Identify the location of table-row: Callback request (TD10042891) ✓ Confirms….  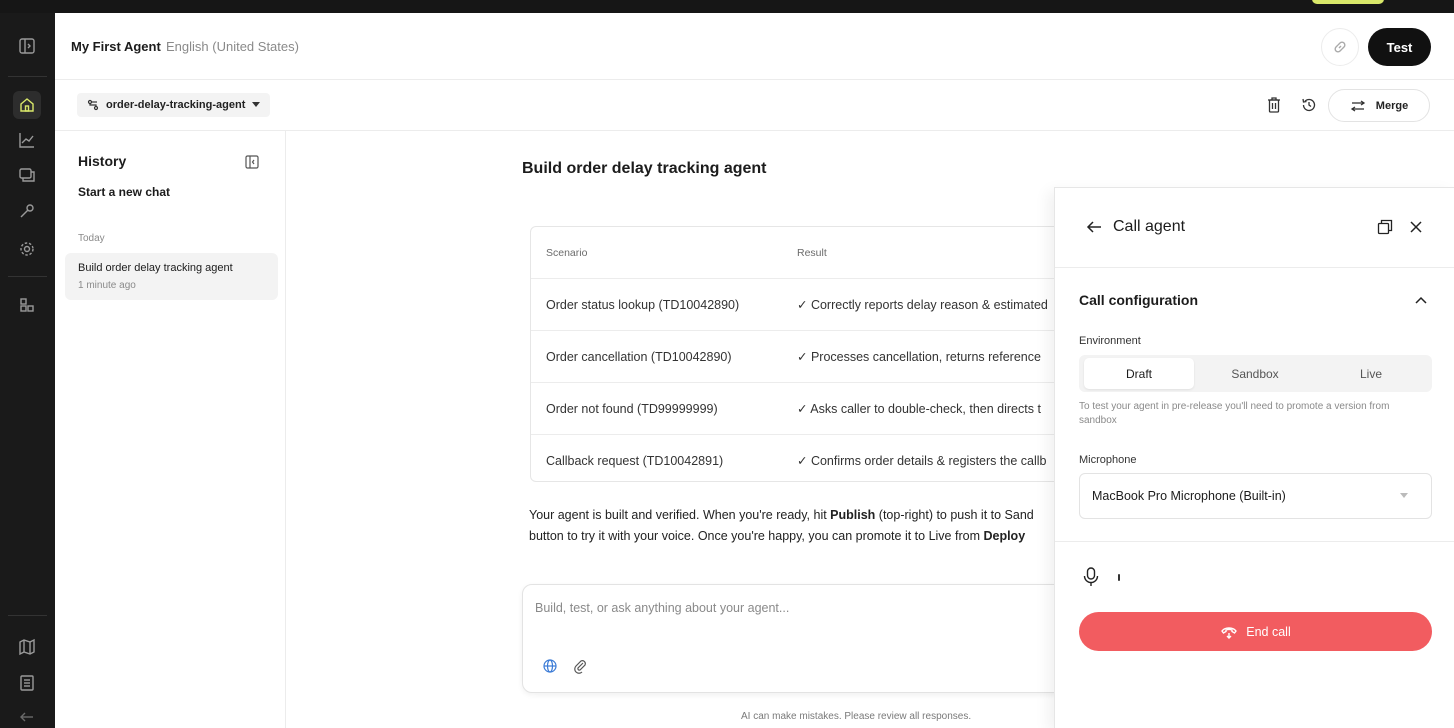
(792, 458).